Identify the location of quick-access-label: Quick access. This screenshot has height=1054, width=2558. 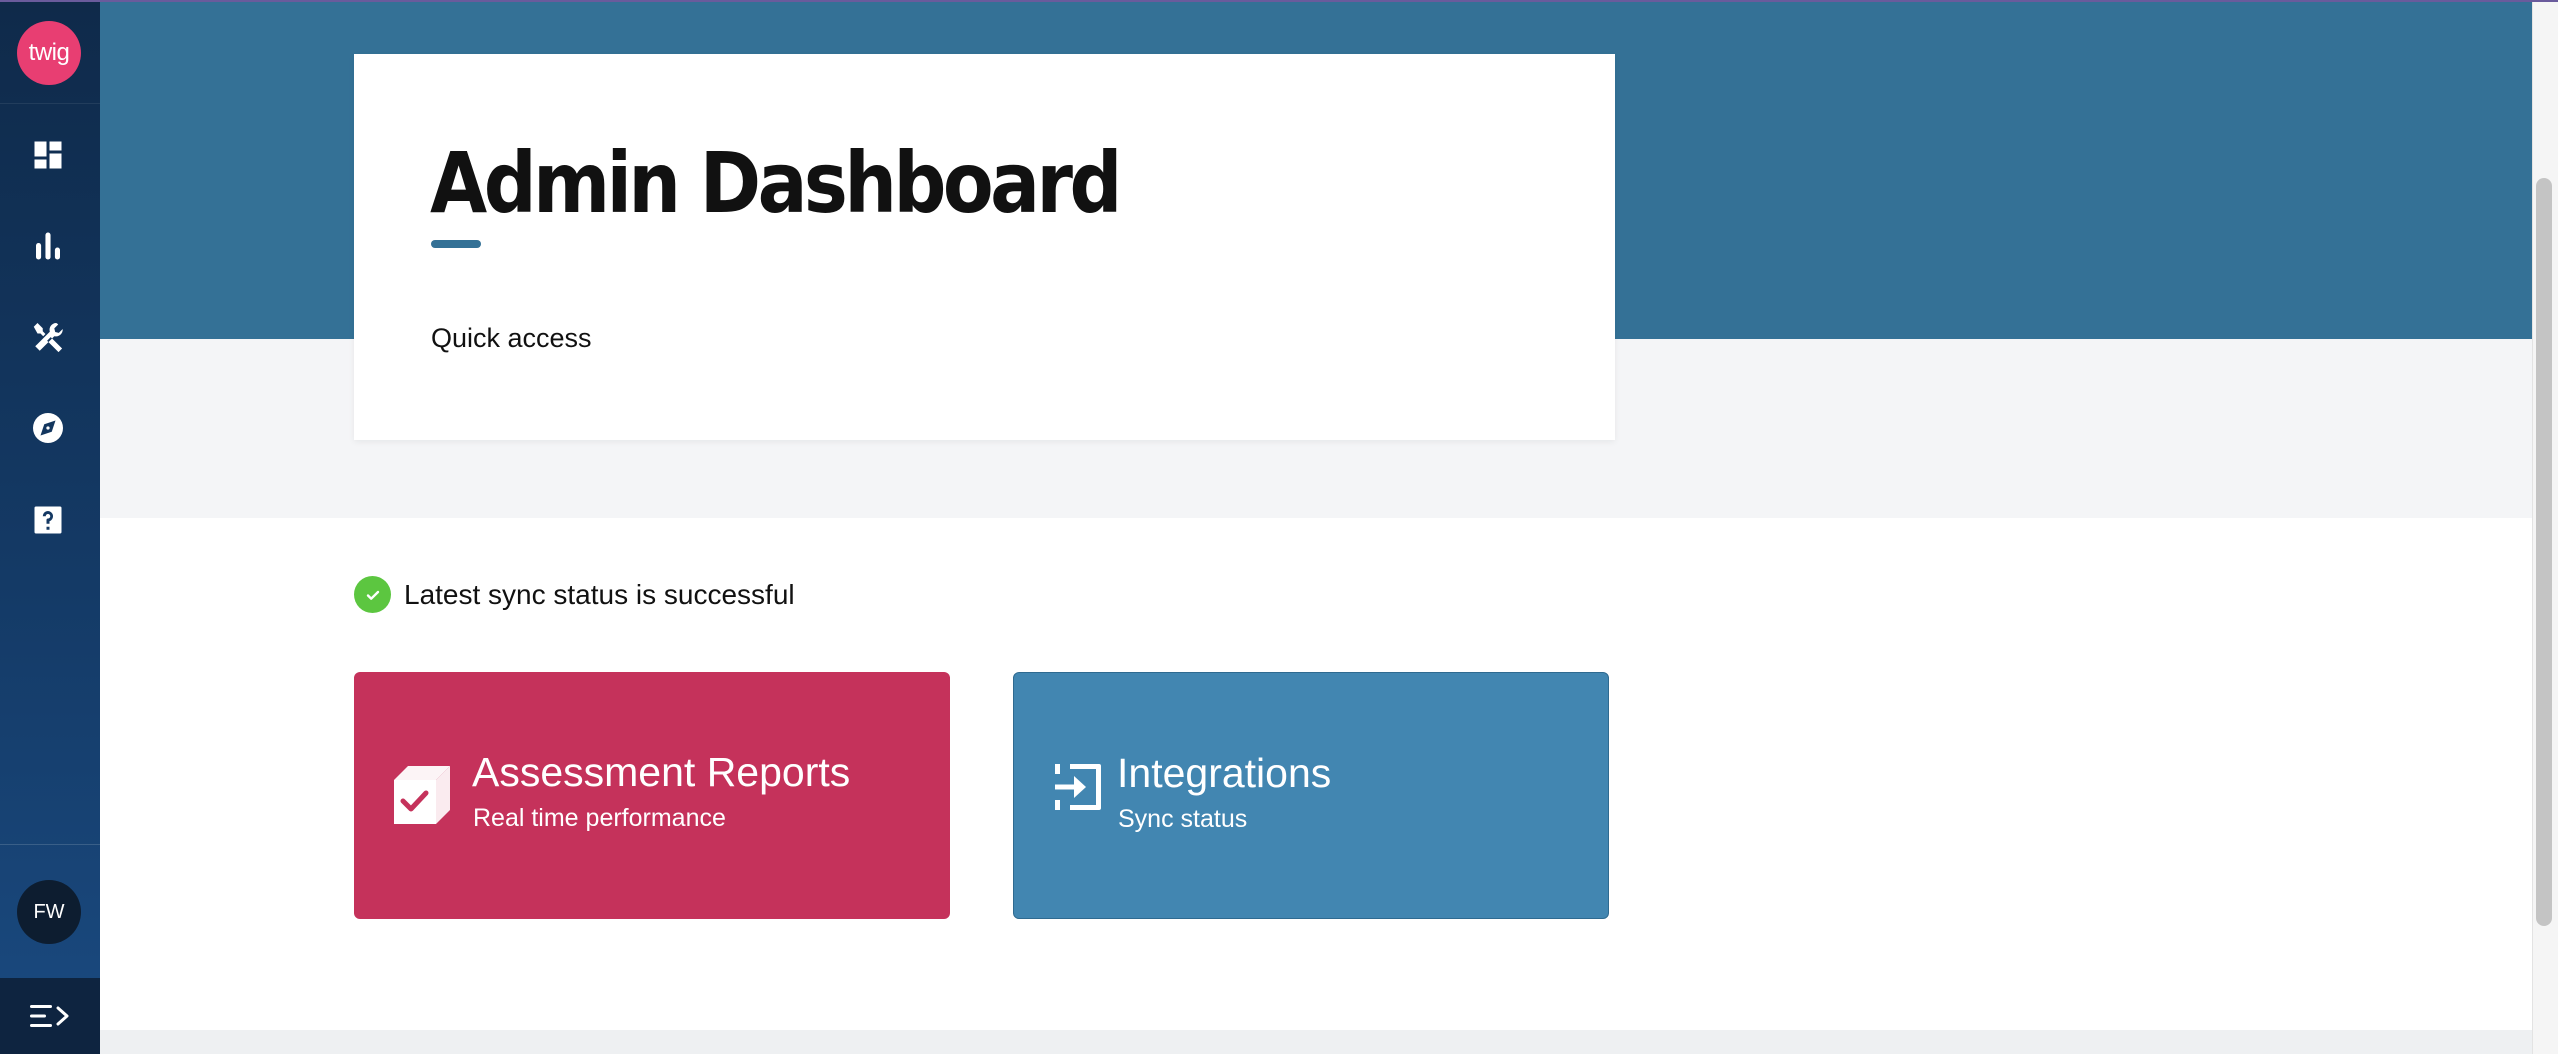
(511, 338).